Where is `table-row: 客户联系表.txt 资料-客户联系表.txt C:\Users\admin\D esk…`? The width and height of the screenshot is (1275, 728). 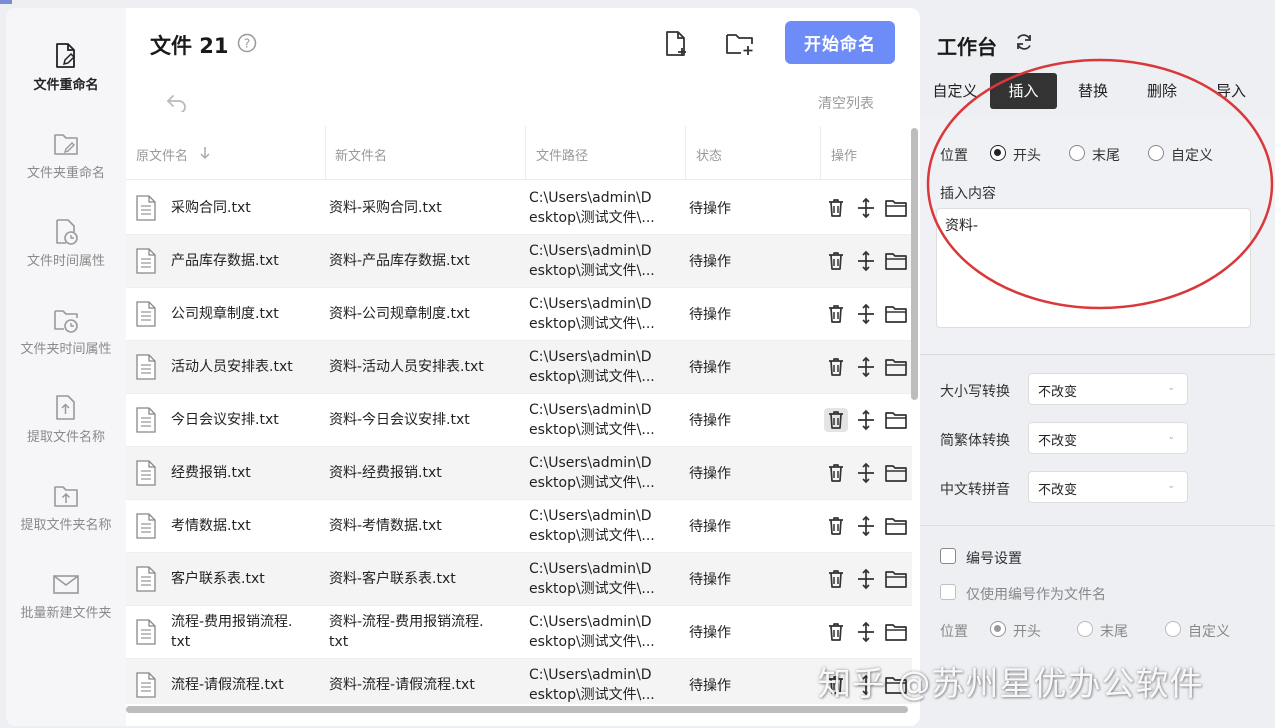
table-row: 客户联系表.txt 资料-客户联系表.txt C:\Users\admin\D esk… is located at coordinates (519, 579).